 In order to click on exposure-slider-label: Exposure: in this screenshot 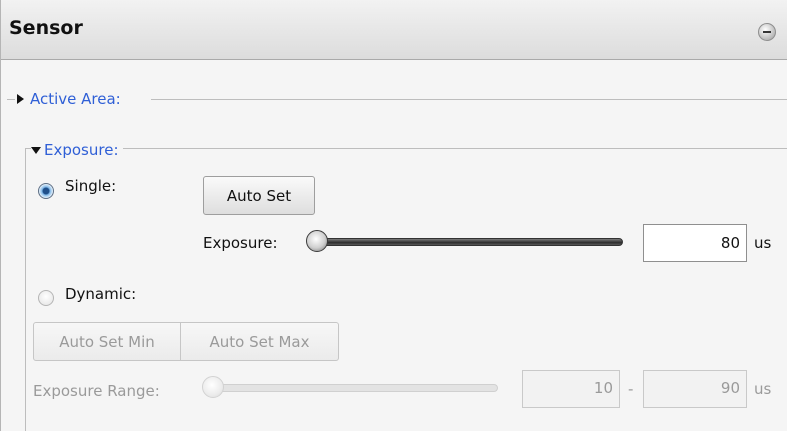, I will do `click(240, 243)`.